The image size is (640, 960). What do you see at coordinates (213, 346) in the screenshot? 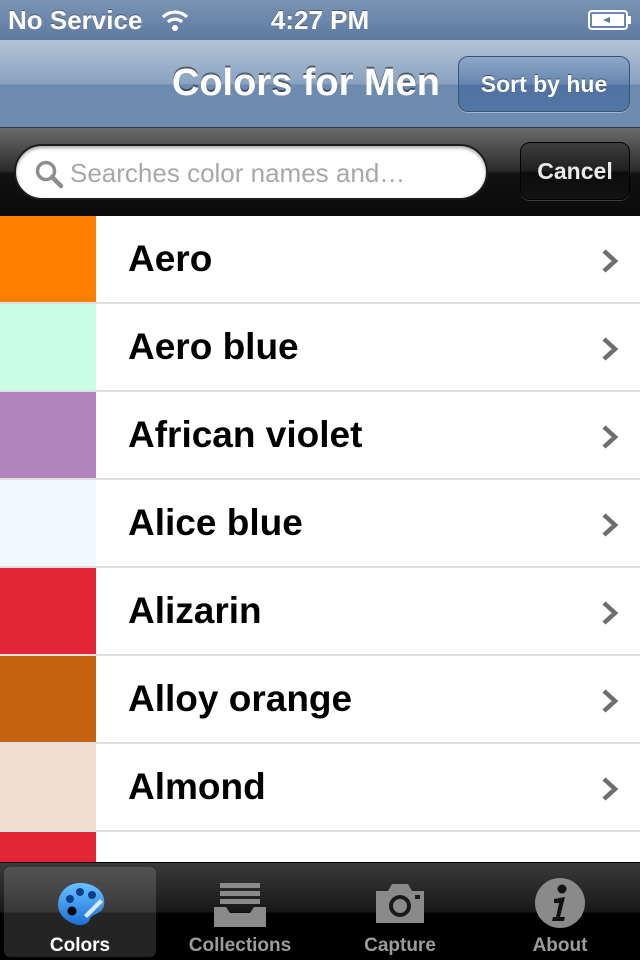
I see `color-name: Aero blue` at bounding box center [213, 346].